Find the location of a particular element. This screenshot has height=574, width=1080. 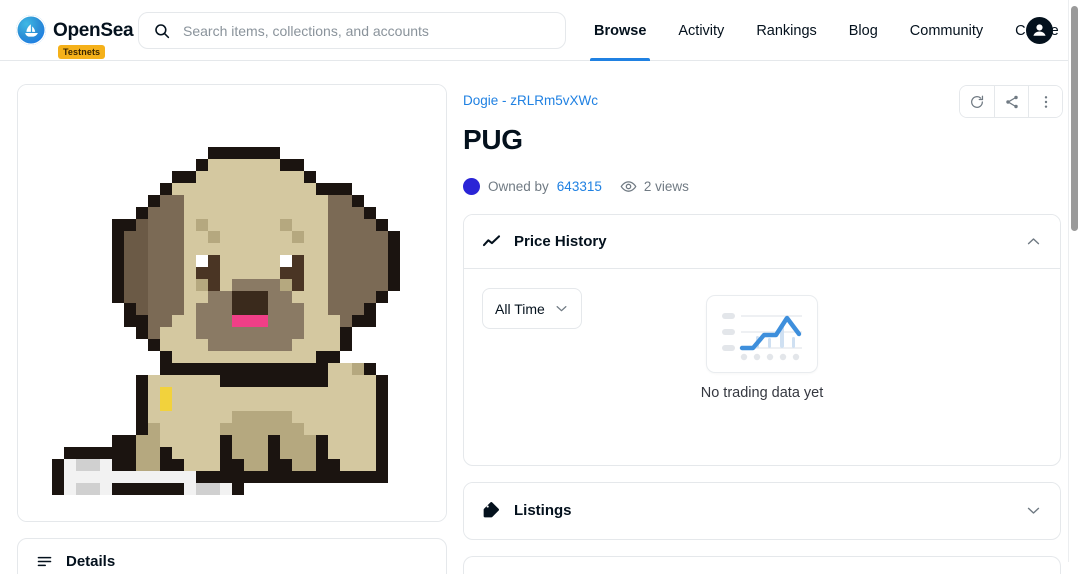

search-bar is located at coordinates (352, 30).